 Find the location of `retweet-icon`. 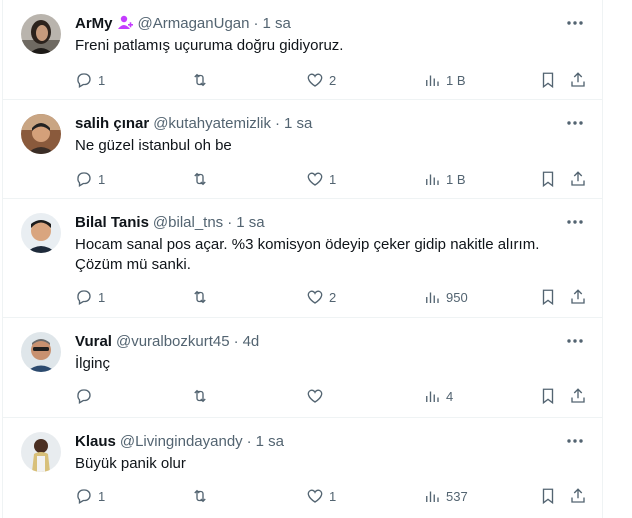

retweet-icon is located at coordinates (200, 396).